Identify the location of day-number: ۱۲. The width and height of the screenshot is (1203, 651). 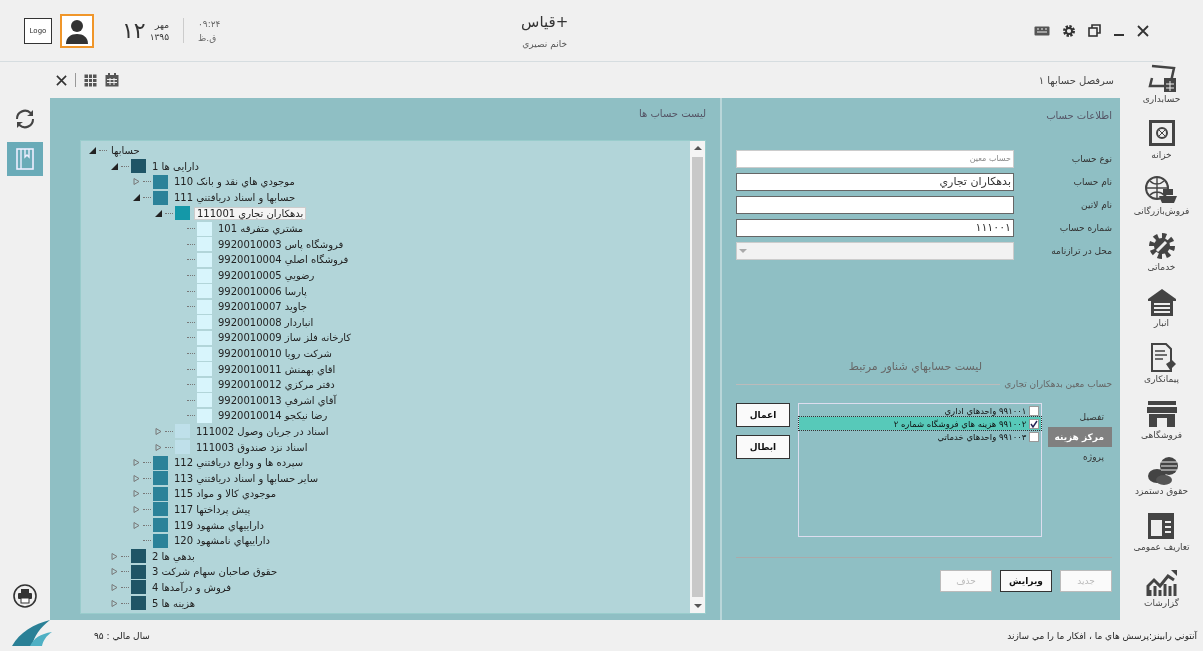
(134, 30).